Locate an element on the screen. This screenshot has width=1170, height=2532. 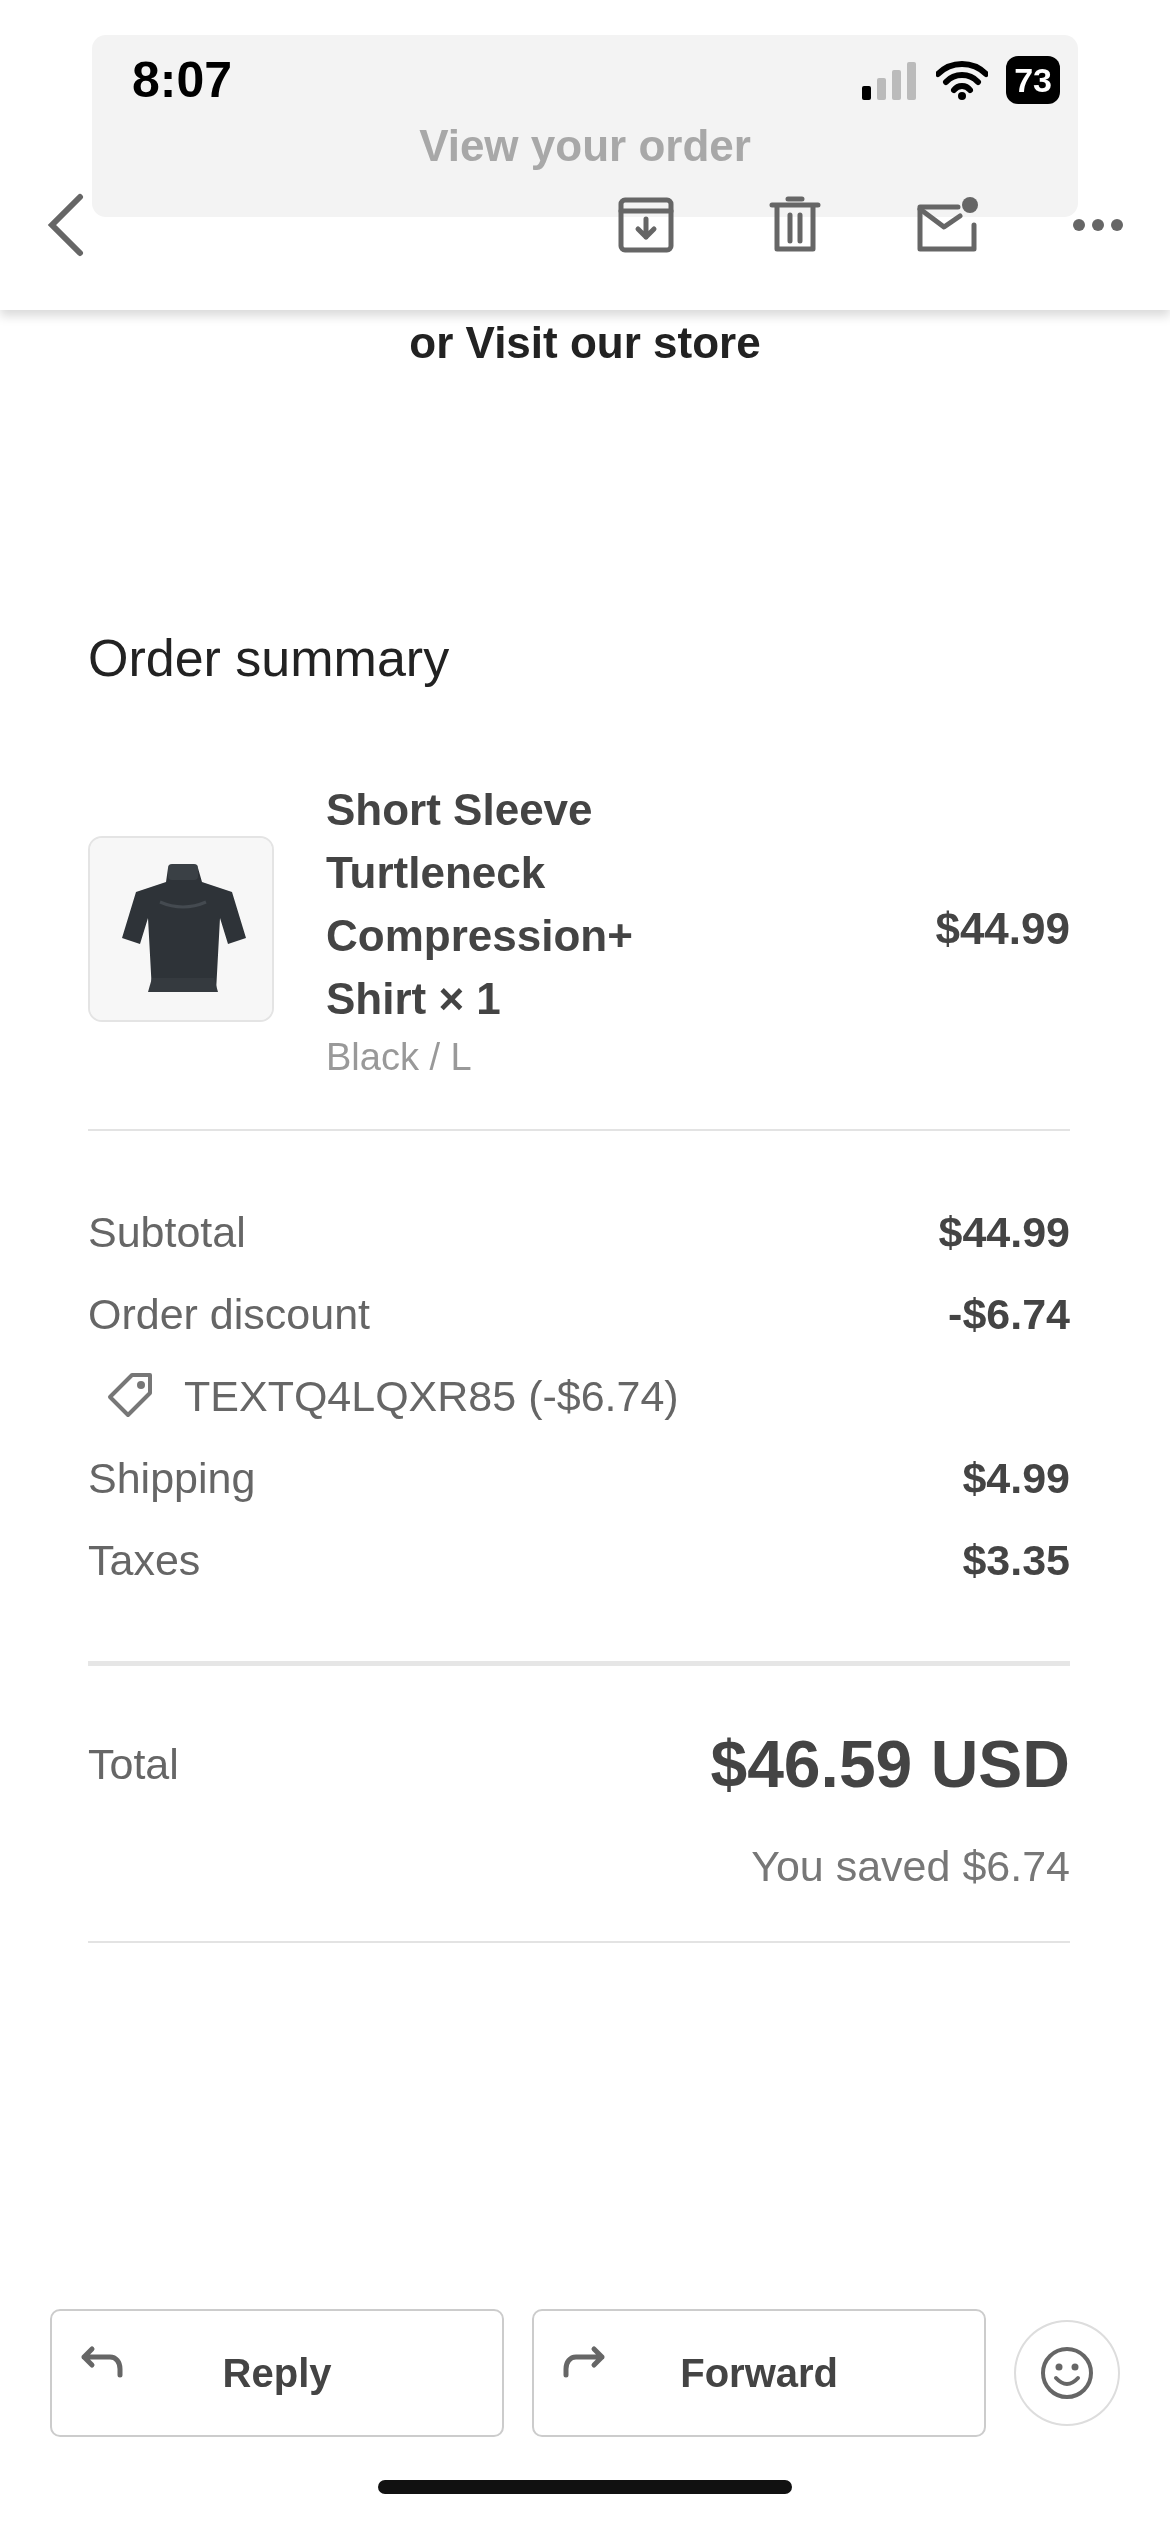
section-title: Order summary is located at coordinates (269, 658).